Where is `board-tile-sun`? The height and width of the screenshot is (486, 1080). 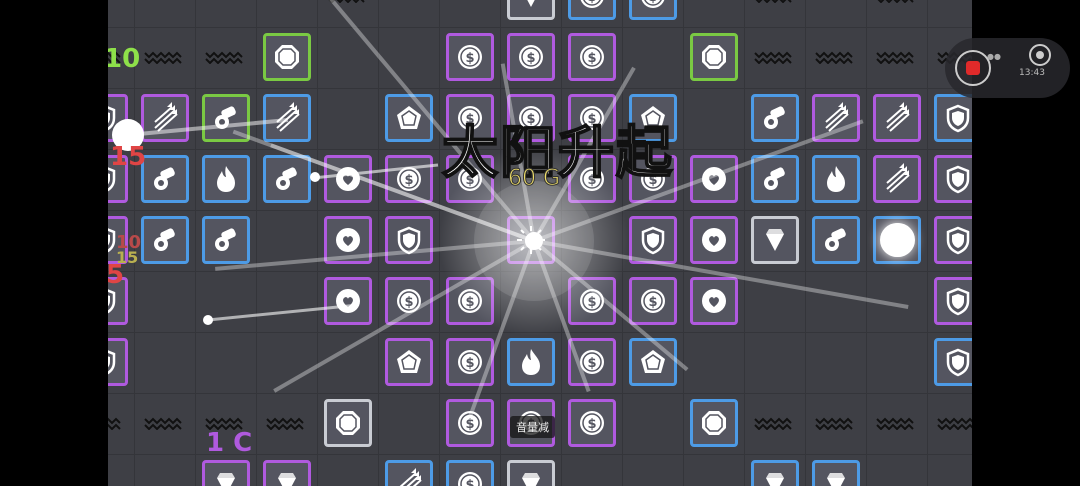 board-tile-sun is located at coordinates (531, 240).